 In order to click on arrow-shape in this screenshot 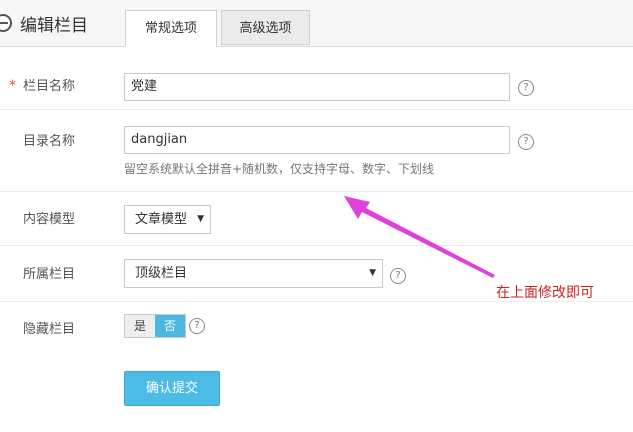, I will do `click(419, 237)`.